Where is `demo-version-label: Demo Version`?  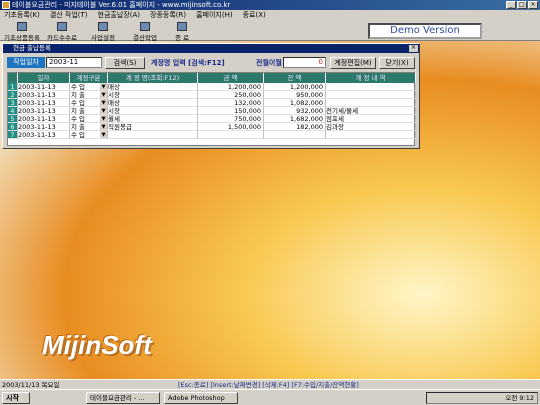 demo-version-label: Demo Version is located at coordinates (425, 31).